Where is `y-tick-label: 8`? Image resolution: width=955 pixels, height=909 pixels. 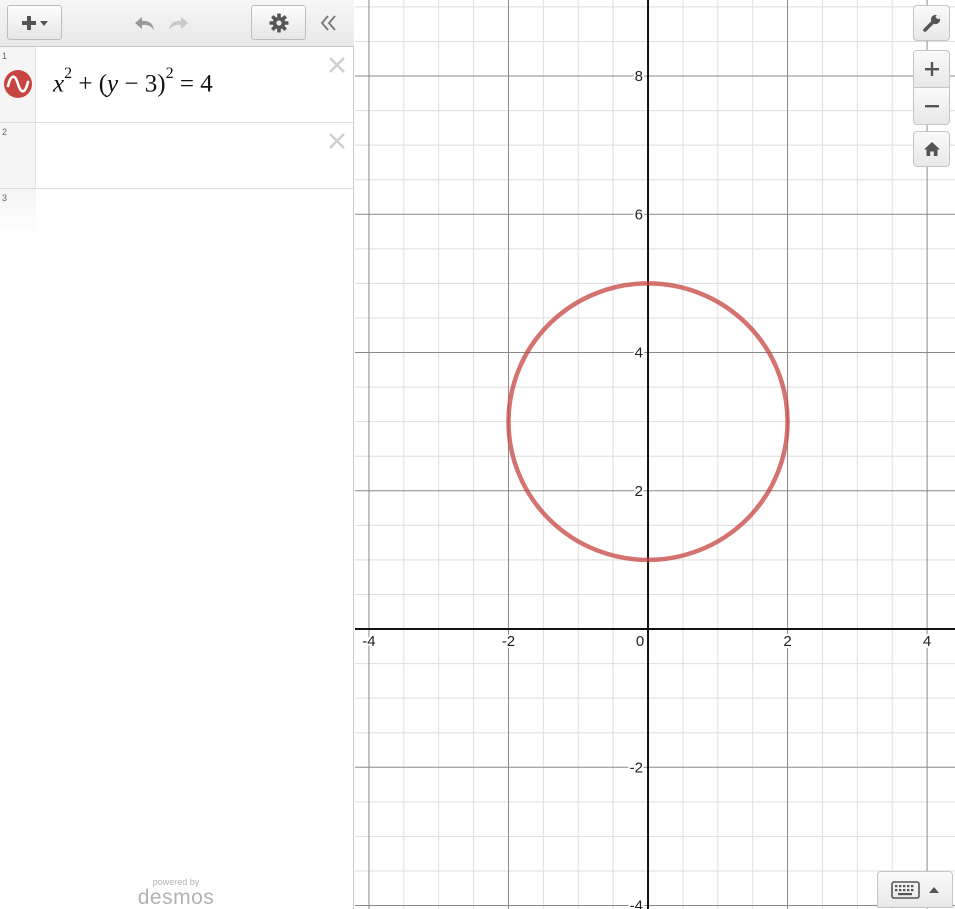 y-tick-label: 8 is located at coordinates (639, 76).